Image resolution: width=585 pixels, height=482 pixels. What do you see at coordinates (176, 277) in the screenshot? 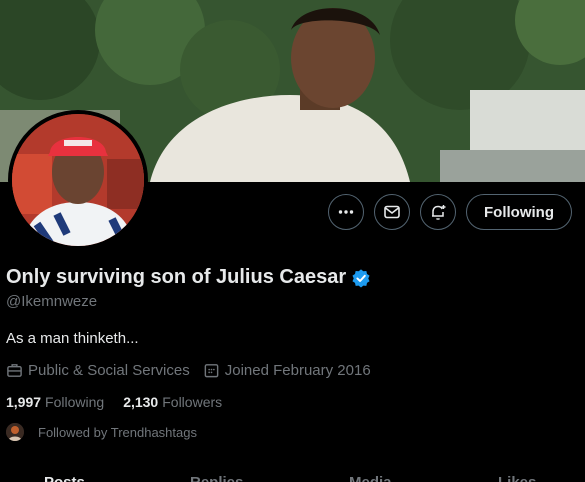
I see `display-name: Only surviving son of Julius Caesar` at bounding box center [176, 277].